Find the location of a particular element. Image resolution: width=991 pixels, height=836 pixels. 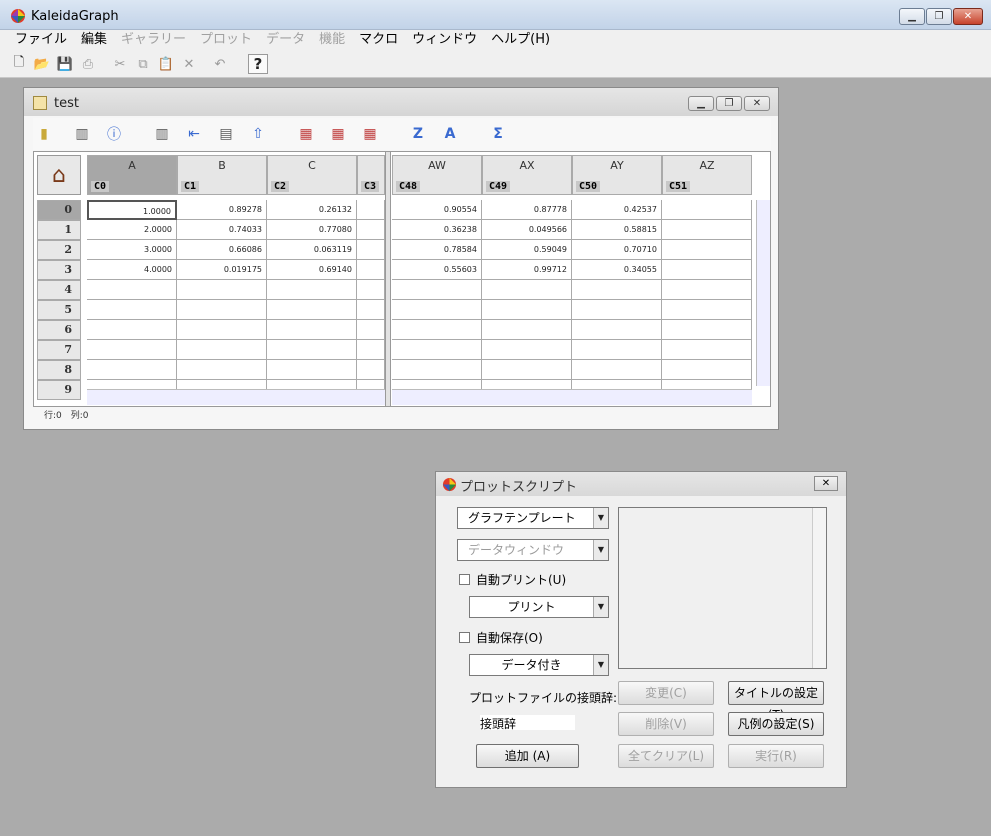

change-button: 変更(C) is located at coordinates (666, 693).